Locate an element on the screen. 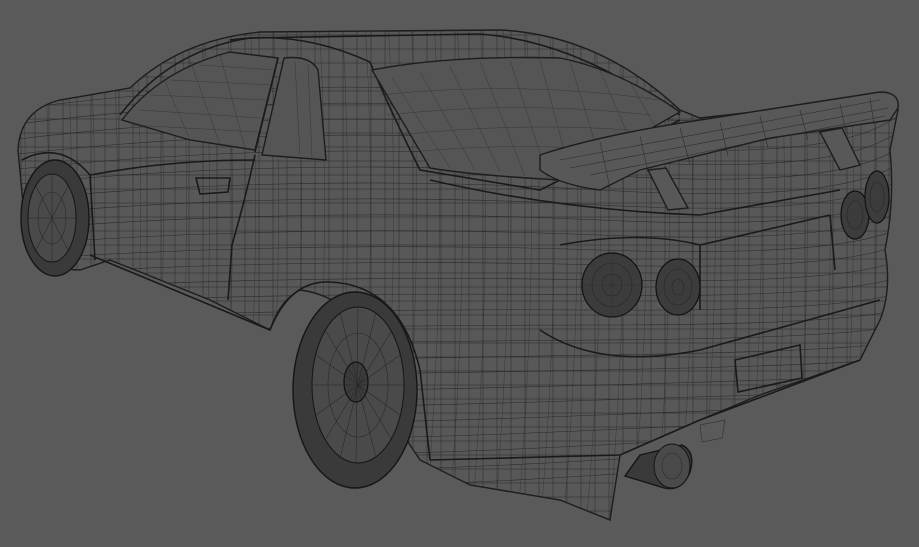 This screenshot has width=919, height=547. rear-wheel is located at coordinates (355, 390).